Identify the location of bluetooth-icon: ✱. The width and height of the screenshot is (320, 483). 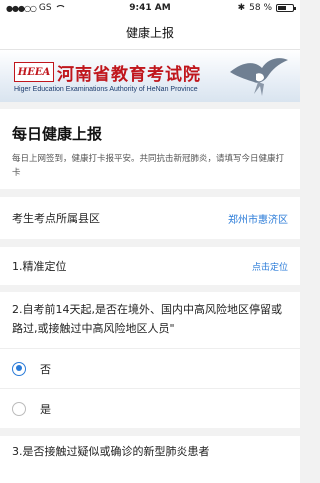
(241, 8).